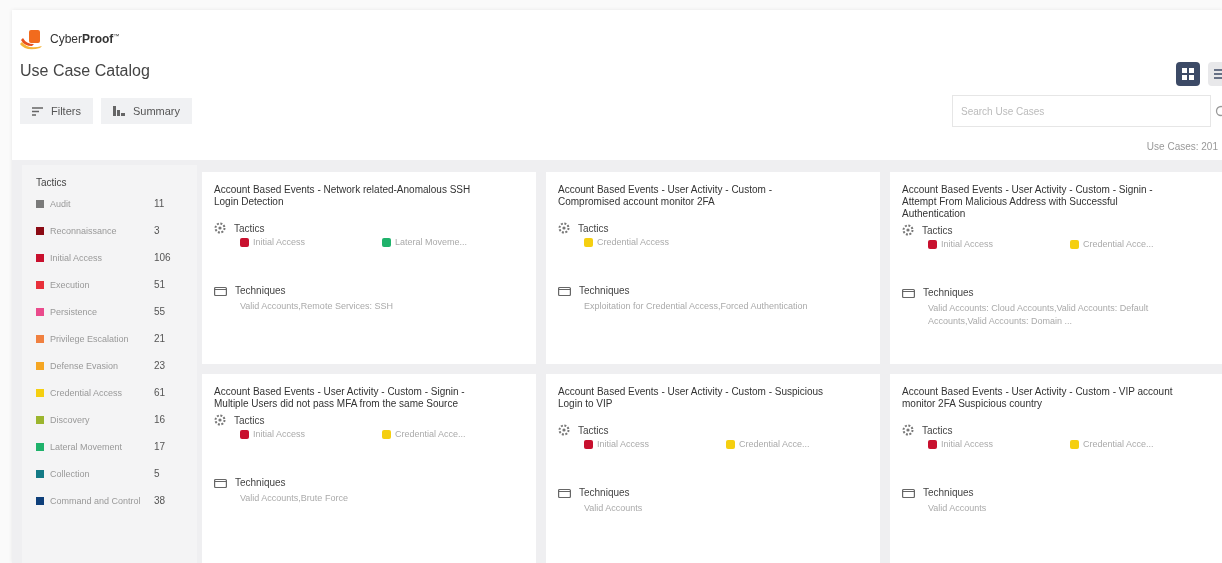 The image size is (1222, 563). I want to click on tactic-count: 5, so click(157, 473).